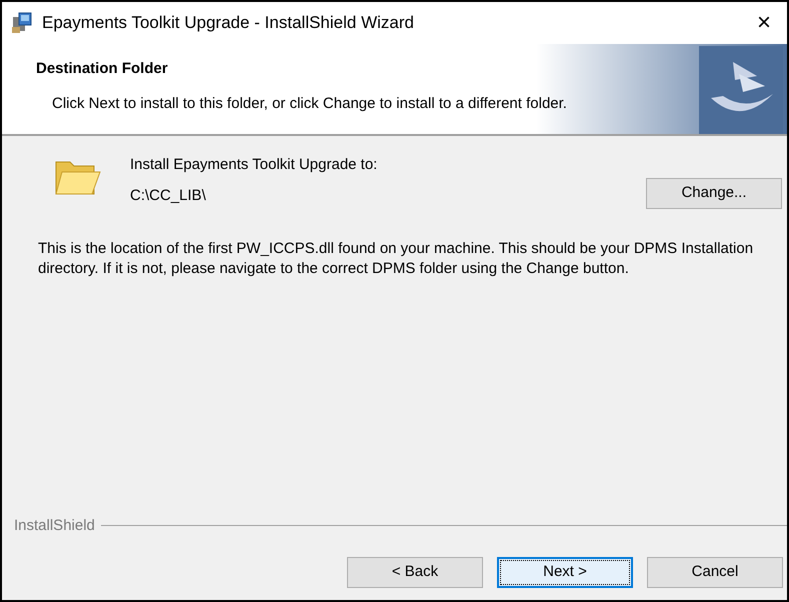 This screenshot has width=789, height=602. I want to click on installer-app-icon, so click(22, 23).